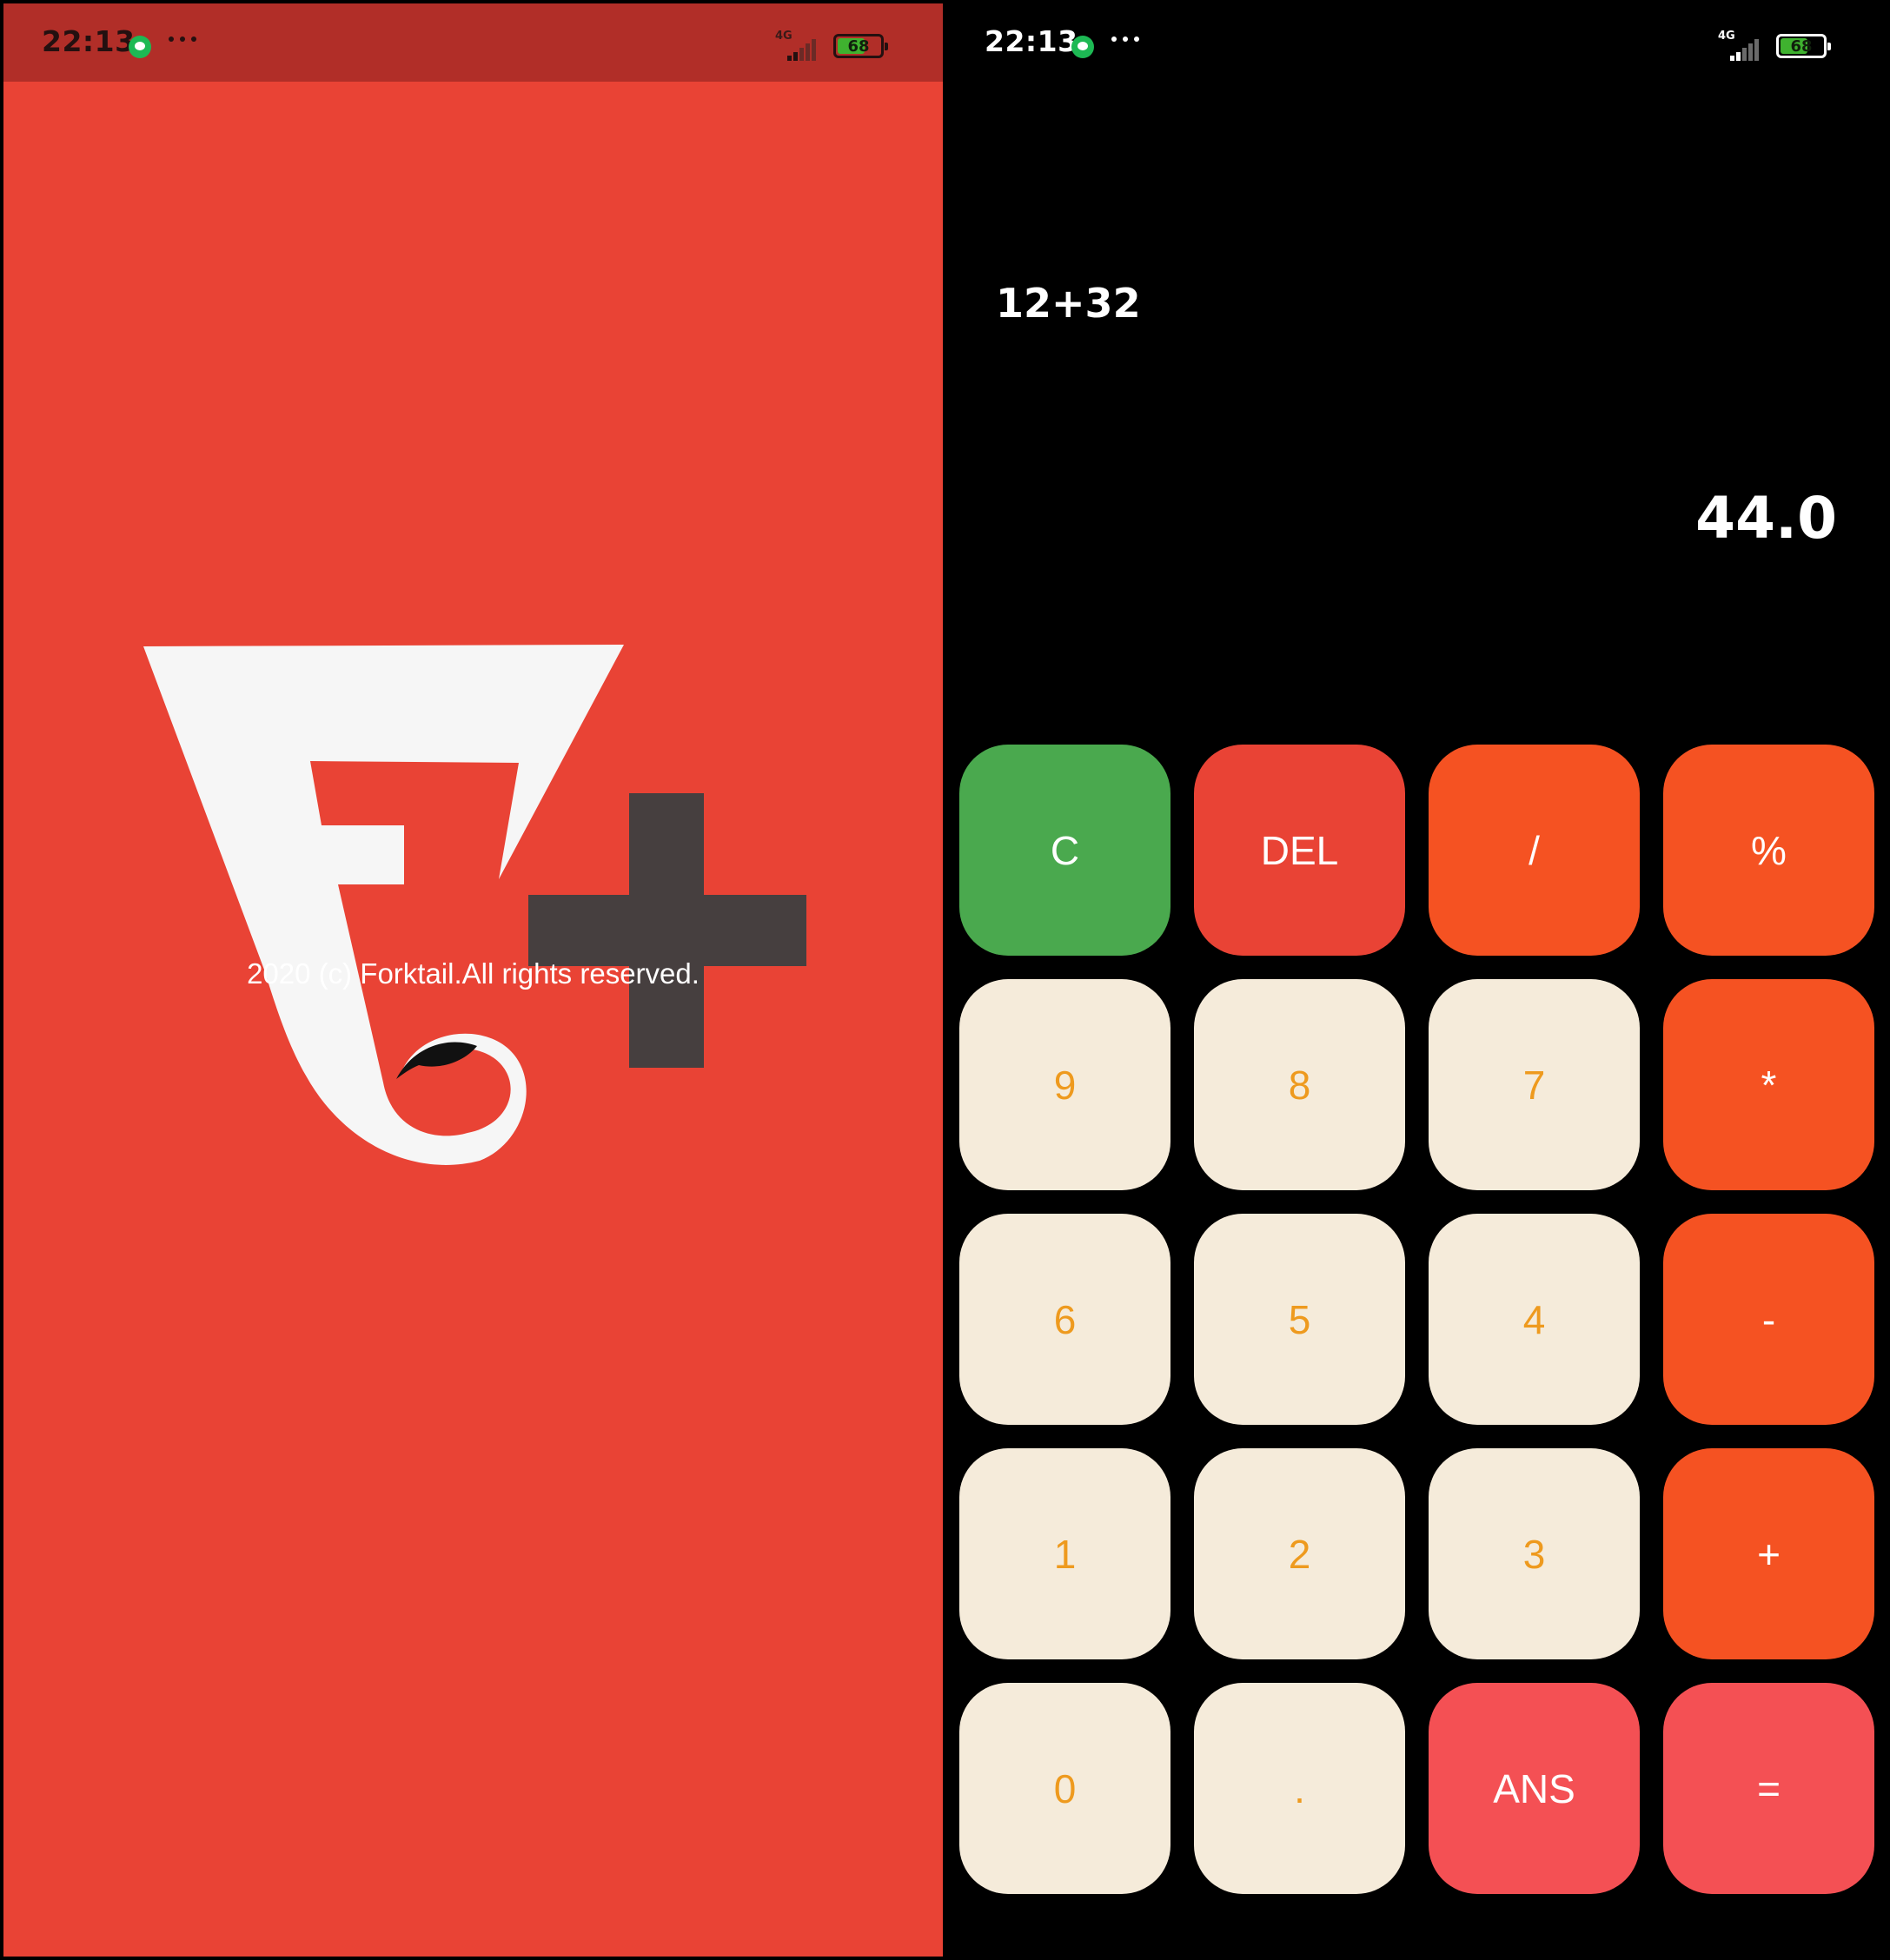 This screenshot has height=1960, width=1890. I want to click on plus-icon, so click(667, 931).